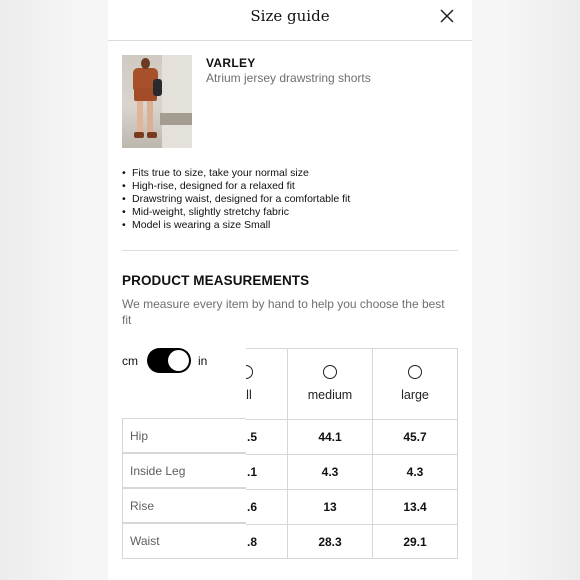  I want to click on size-column-large: large 45.7 4.3 13.4 29.1, so click(415, 453).